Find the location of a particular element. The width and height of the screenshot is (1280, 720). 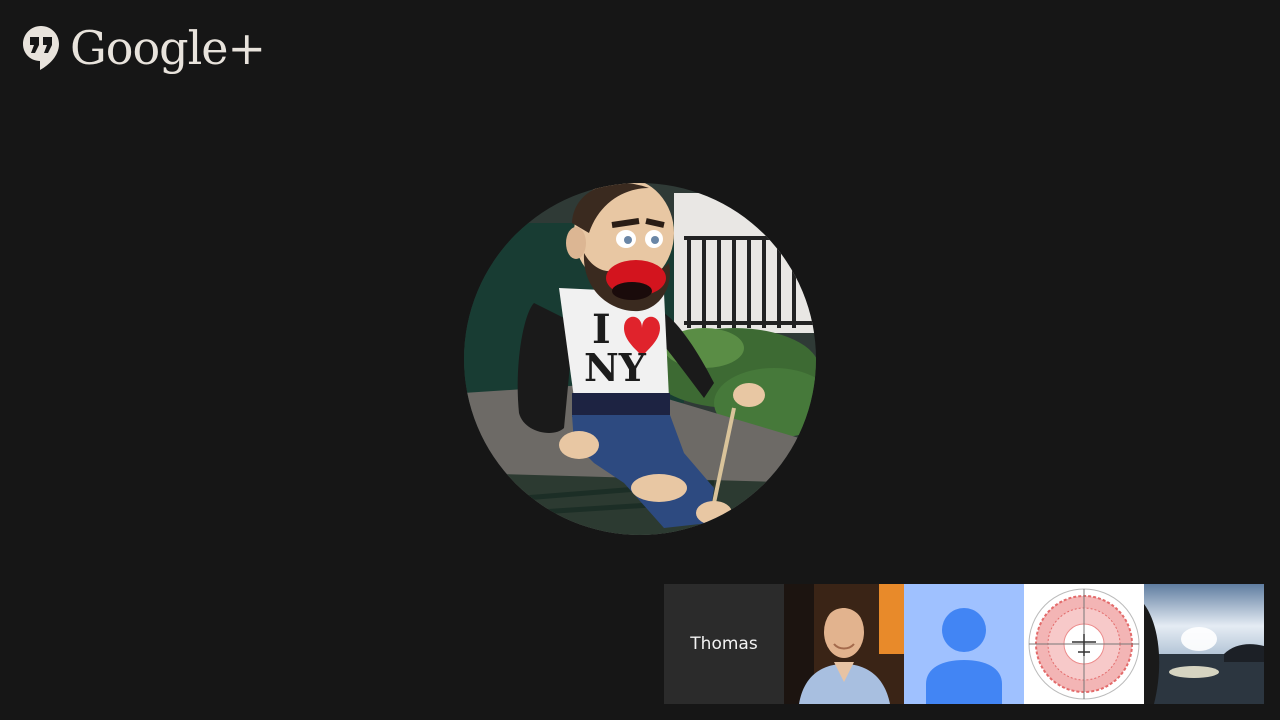

puppet-photo: I NY is located at coordinates (640, 359).